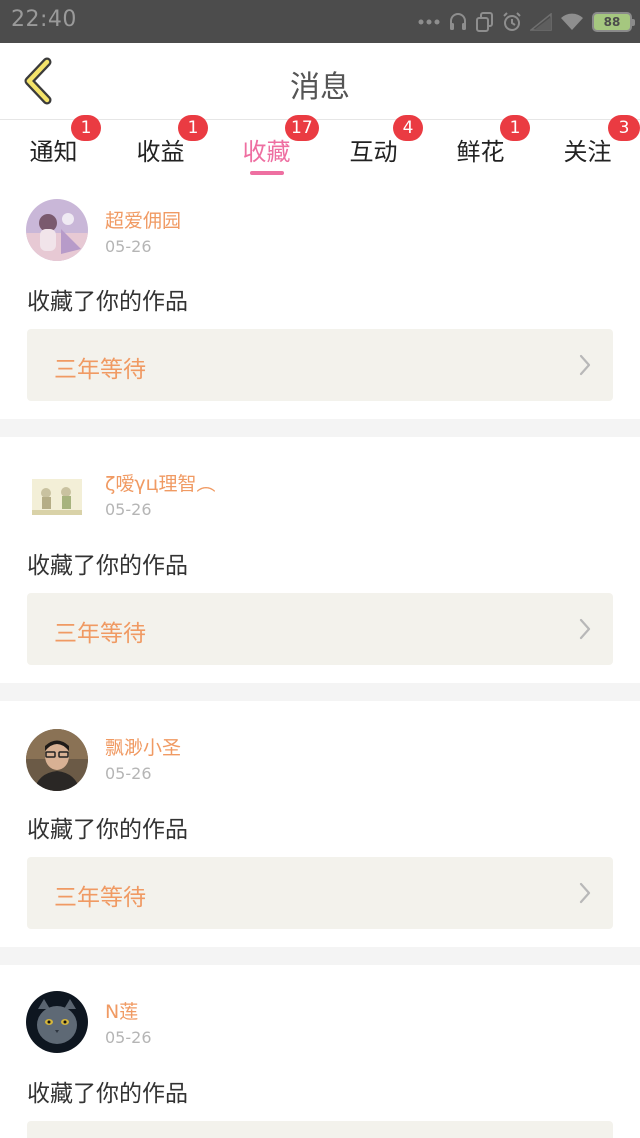  What do you see at coordinates (320, 1129) in the screenshot?
I see `work-link` at bounding box center [320, 1129].